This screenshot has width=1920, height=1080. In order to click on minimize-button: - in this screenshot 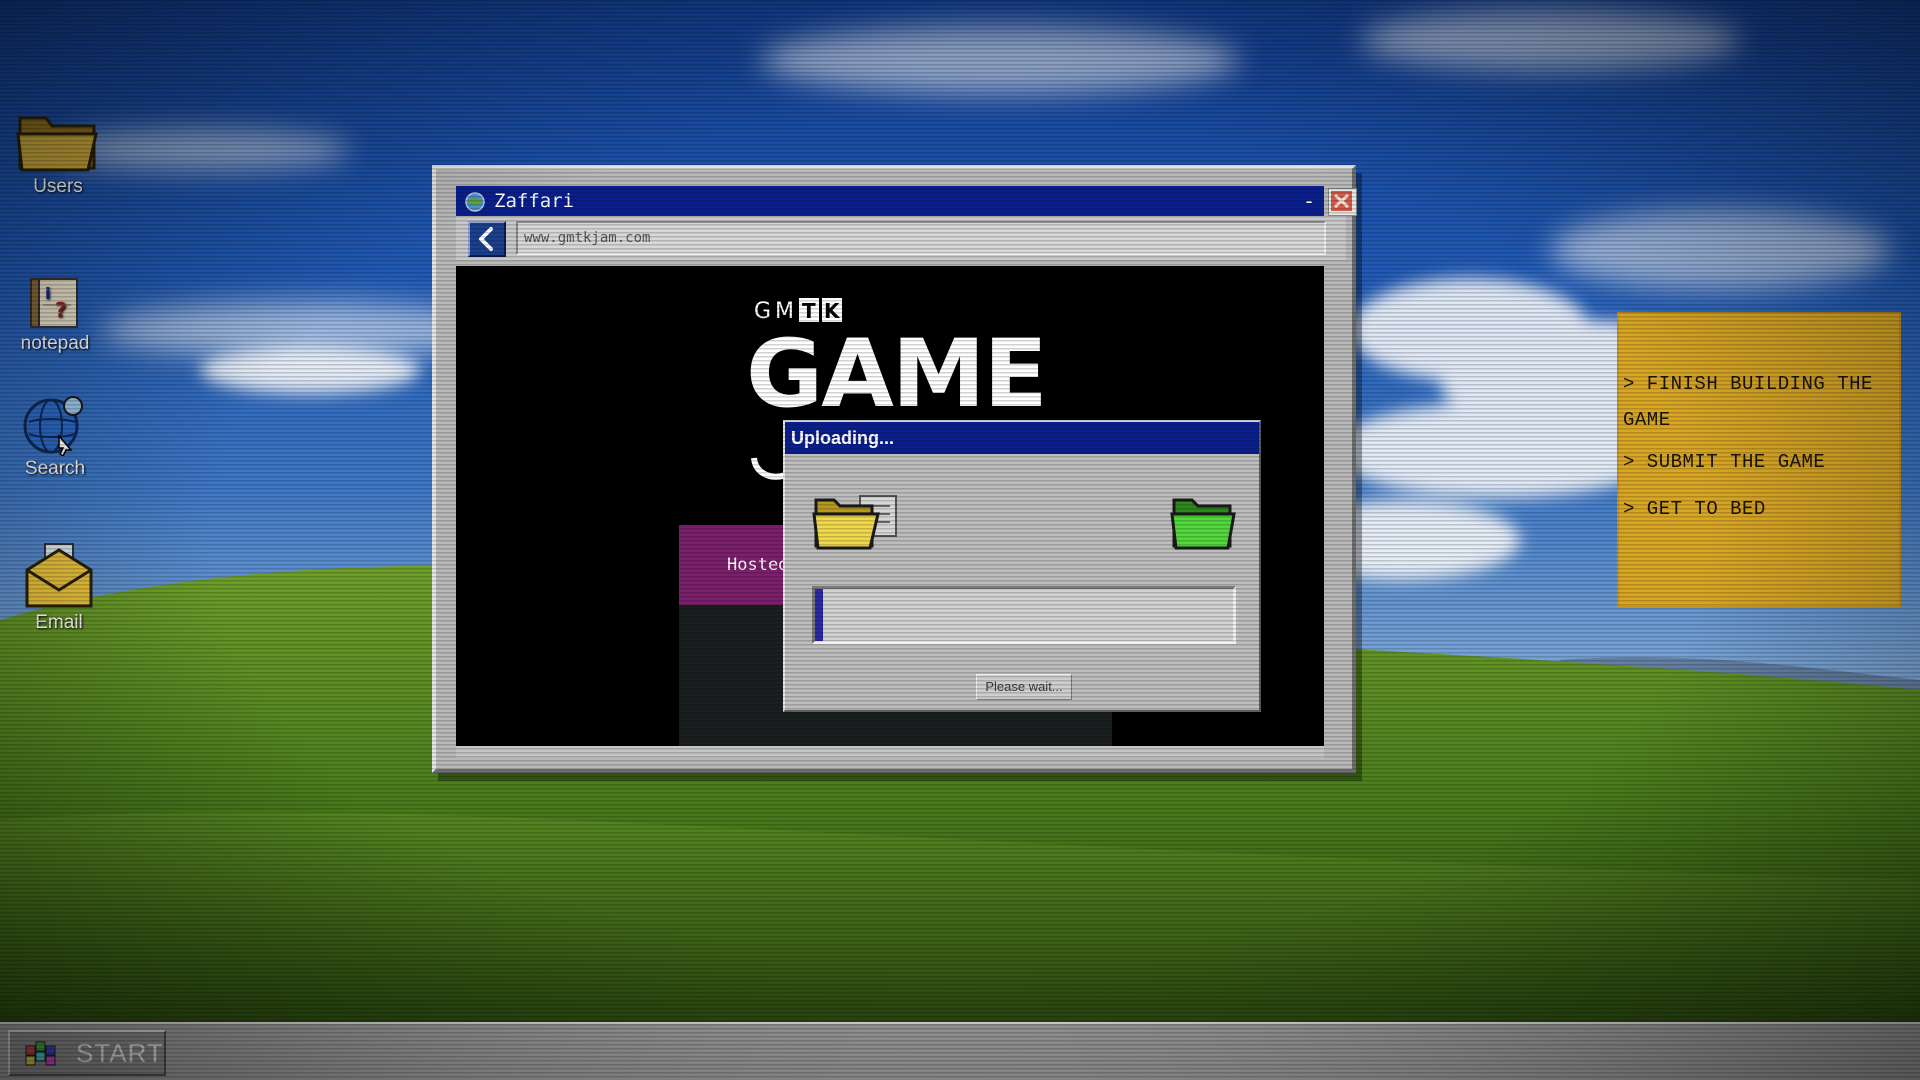, I will do `click(1309, 201)`.